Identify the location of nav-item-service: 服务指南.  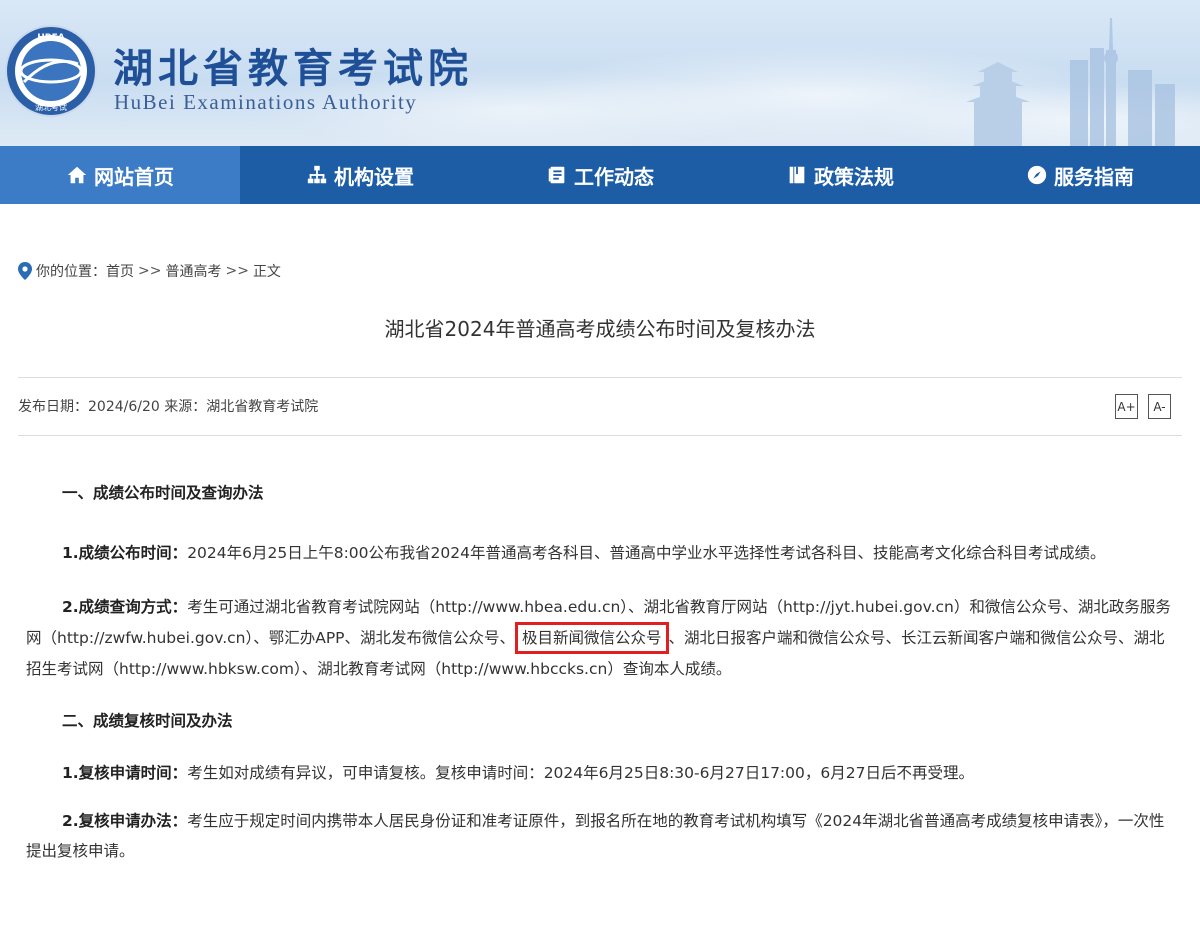
(1080, 175).